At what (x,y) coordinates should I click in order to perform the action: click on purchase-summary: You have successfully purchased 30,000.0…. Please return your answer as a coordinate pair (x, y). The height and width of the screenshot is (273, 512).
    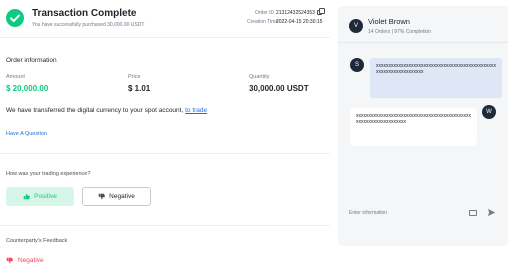
    Looking at the image, I should click on (88, 25).